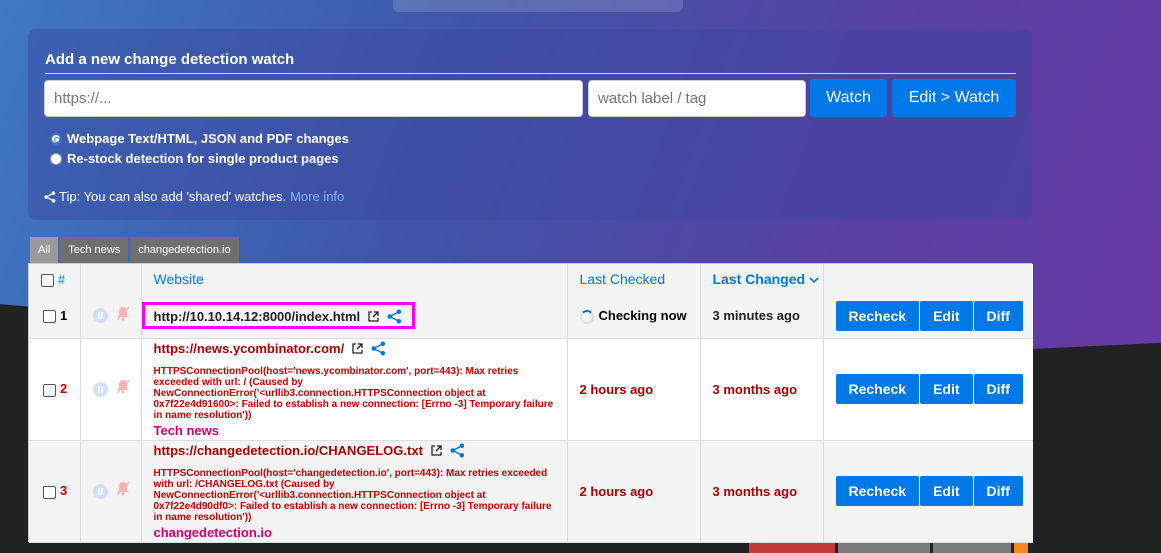  Describe the element at coordinates (317, 196) in the screenshot. I see `more-info-link: More info` at that location.